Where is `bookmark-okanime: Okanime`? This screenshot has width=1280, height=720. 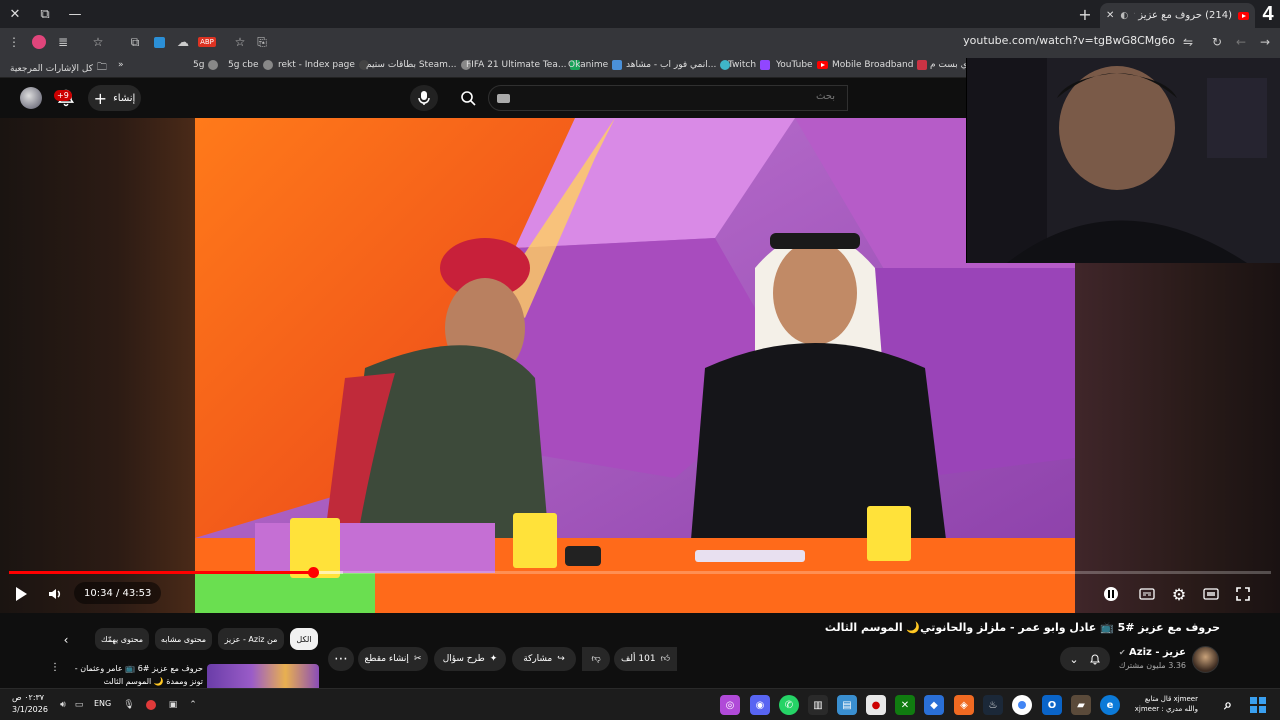 bookmark-okanime: Okanime is located at coordinates (595, 65).